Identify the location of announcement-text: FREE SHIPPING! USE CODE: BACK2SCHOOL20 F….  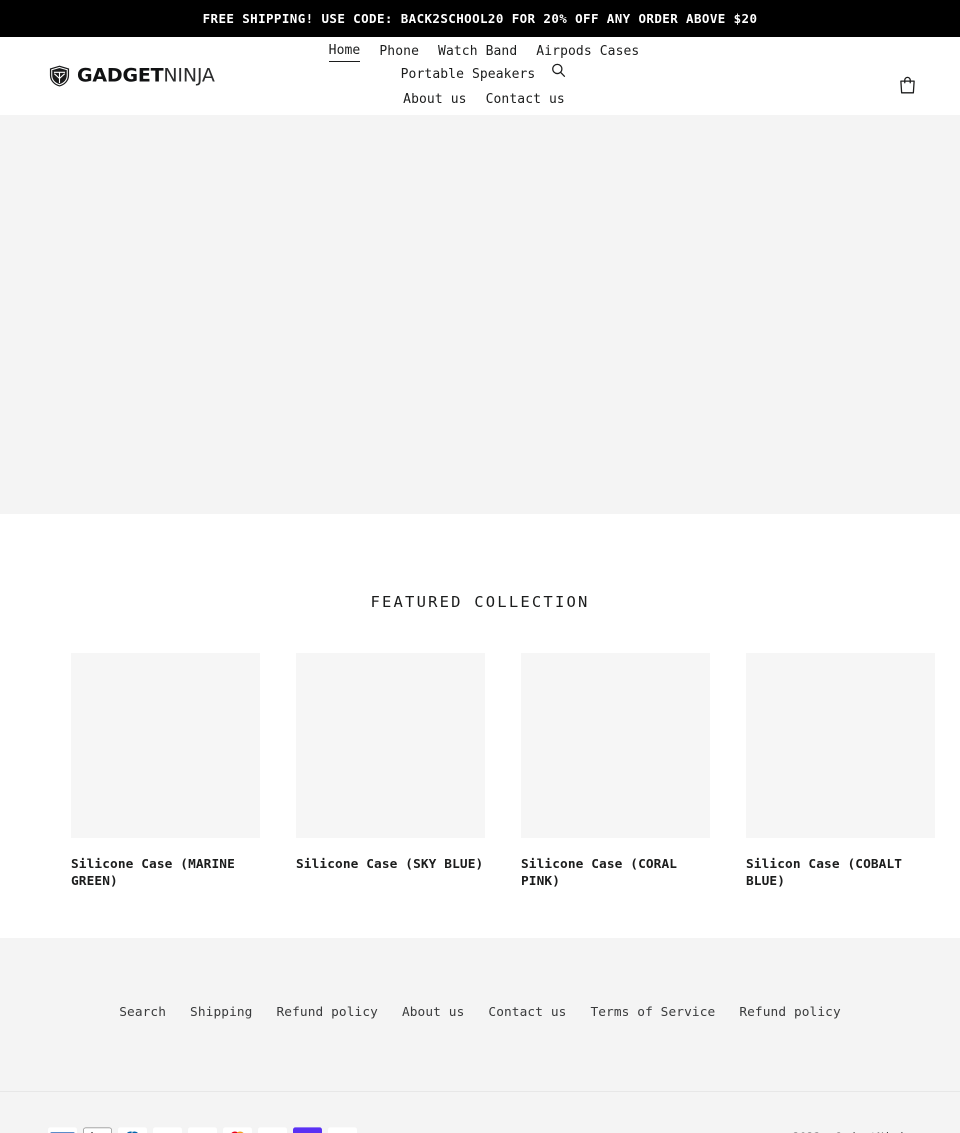
(480, 18).